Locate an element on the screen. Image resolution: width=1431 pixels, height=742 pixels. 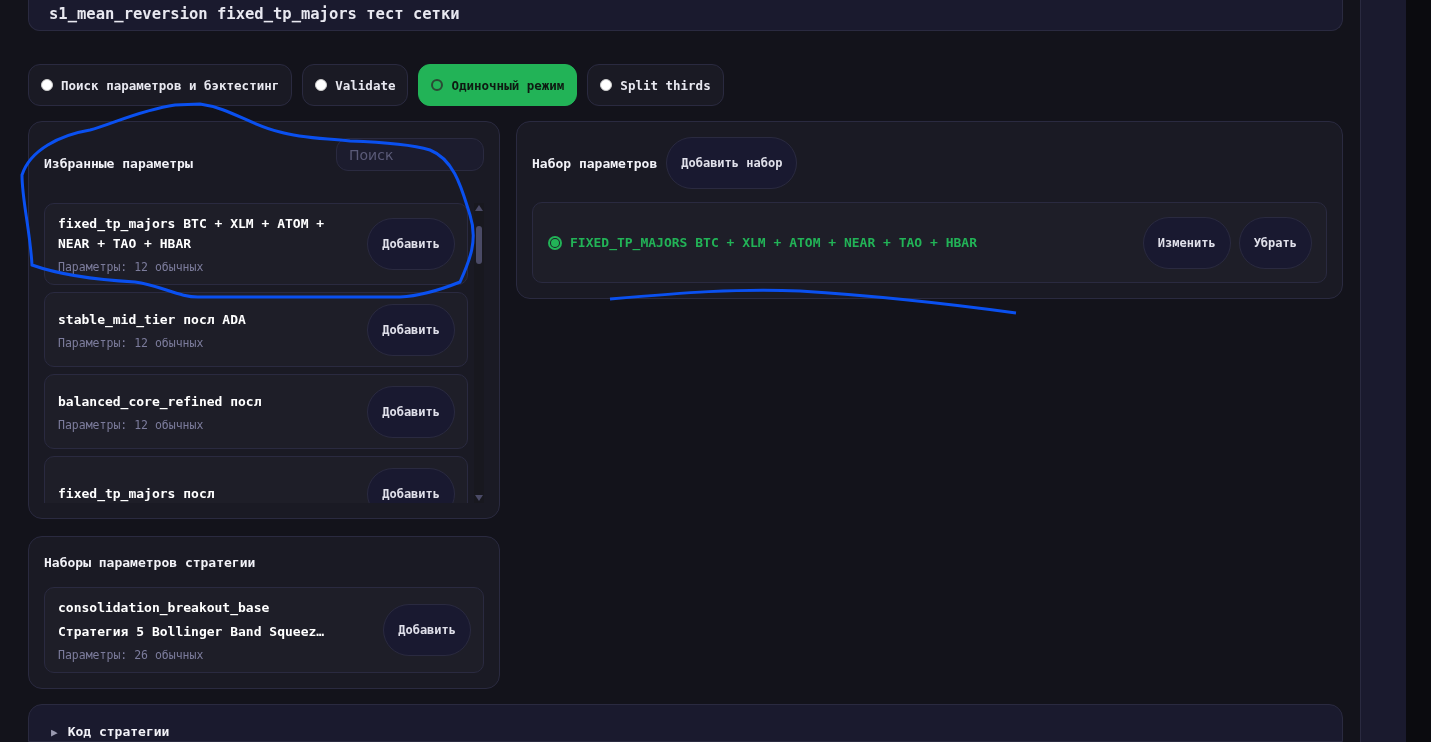
set-label: FIXED_TP_MAJORS BTC + XLM + ATOM + NEAR + TAO + HBAR is located at coordinates (774, 243).